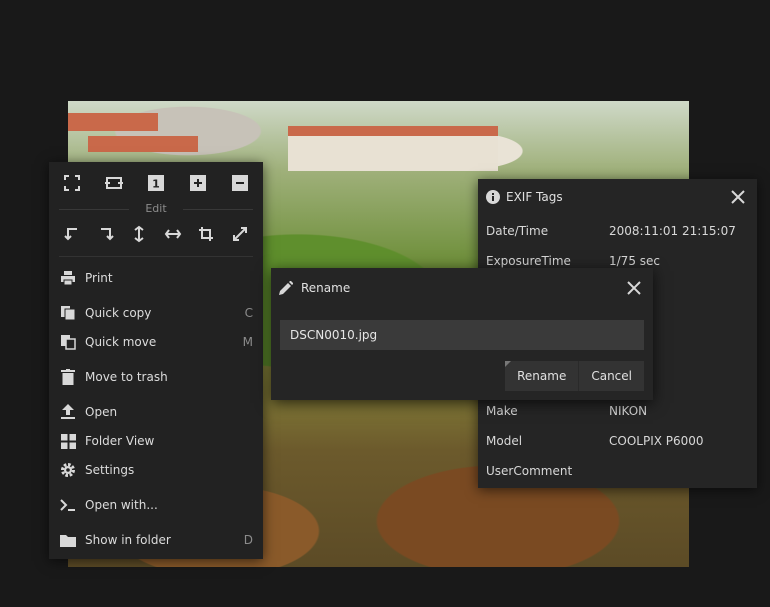 The height and width of the screenshot is (607, 770). I want to click on dialog-button-group: Rename Cancel, so click(574, 376).